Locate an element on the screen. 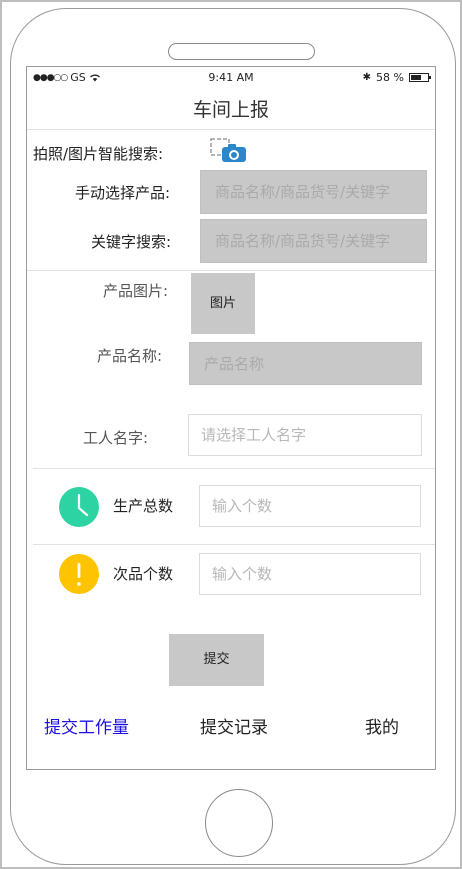 Image resolution: width=462 pixels, height=869 pixels. product-name-field: 产品名称 is located at coordinates (305, 363).